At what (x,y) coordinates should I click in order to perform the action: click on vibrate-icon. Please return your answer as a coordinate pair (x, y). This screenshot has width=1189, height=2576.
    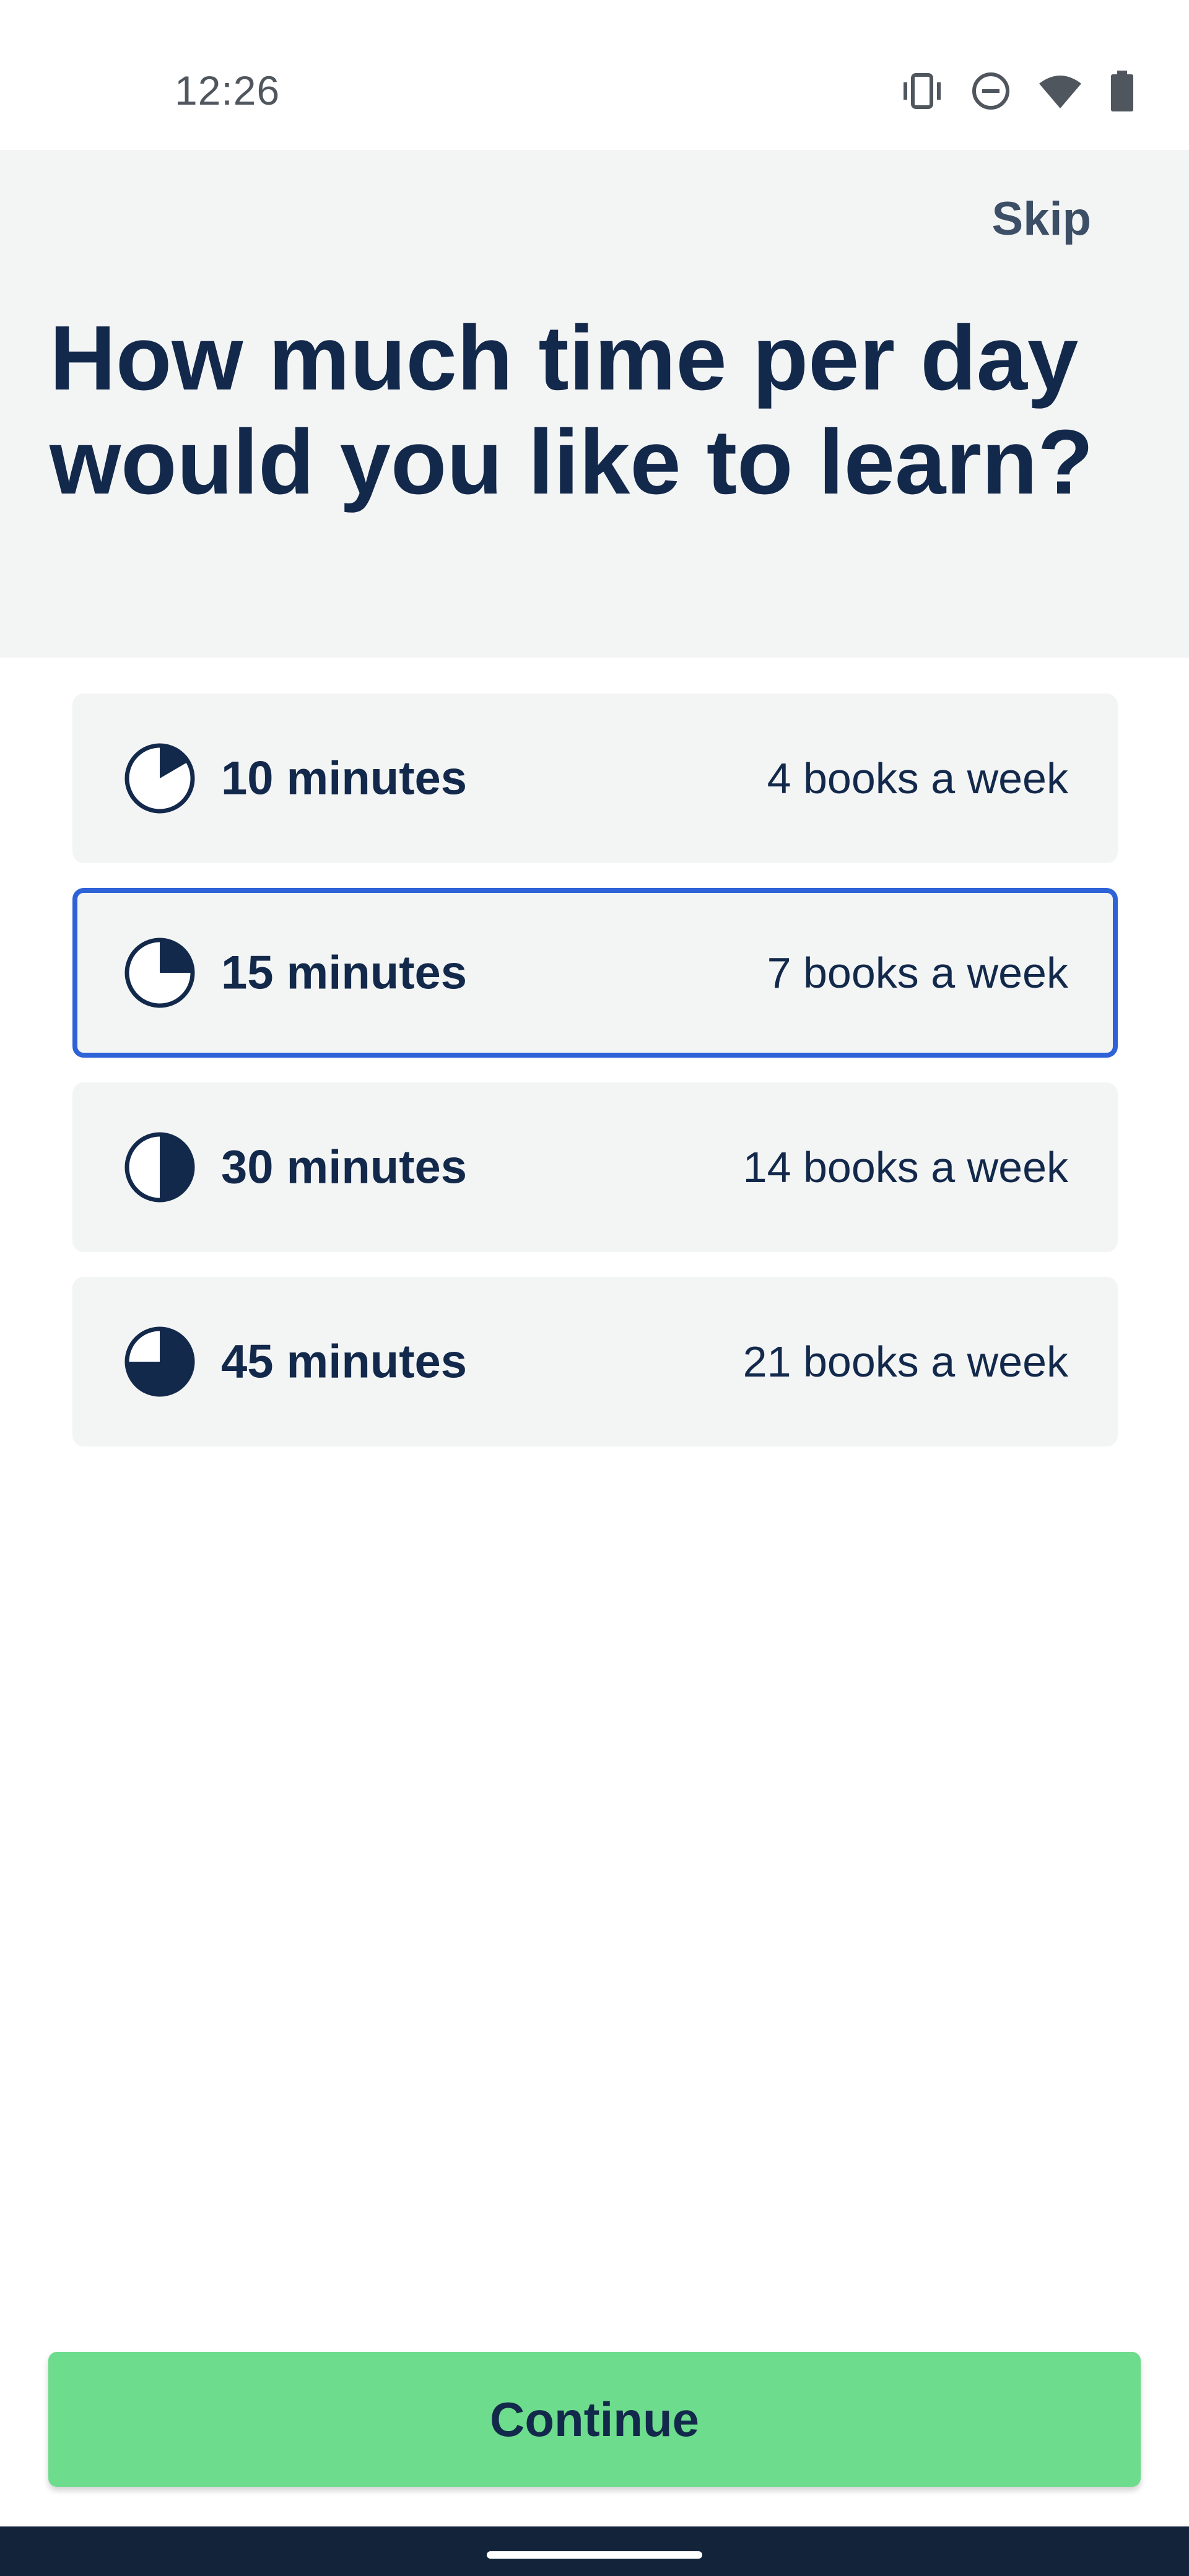
    Looking at the image, I should click on (922, 91).